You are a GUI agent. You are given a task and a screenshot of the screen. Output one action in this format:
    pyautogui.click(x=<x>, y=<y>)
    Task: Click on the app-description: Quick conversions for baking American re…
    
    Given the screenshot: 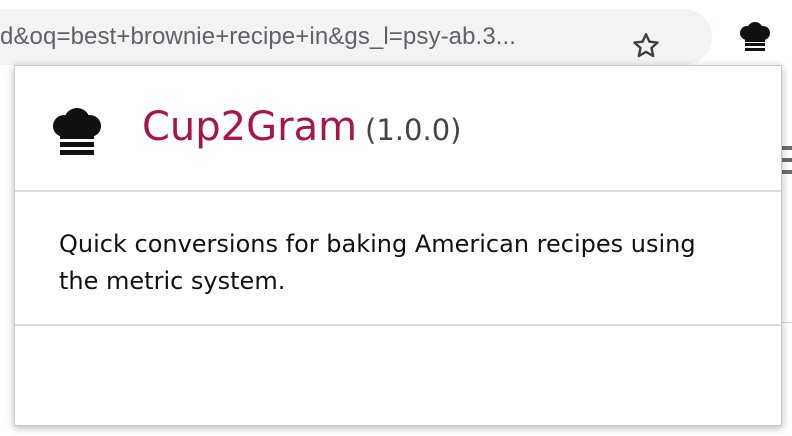 What is the action you would take?
    pyautogui.click(x=377, y=262)
    